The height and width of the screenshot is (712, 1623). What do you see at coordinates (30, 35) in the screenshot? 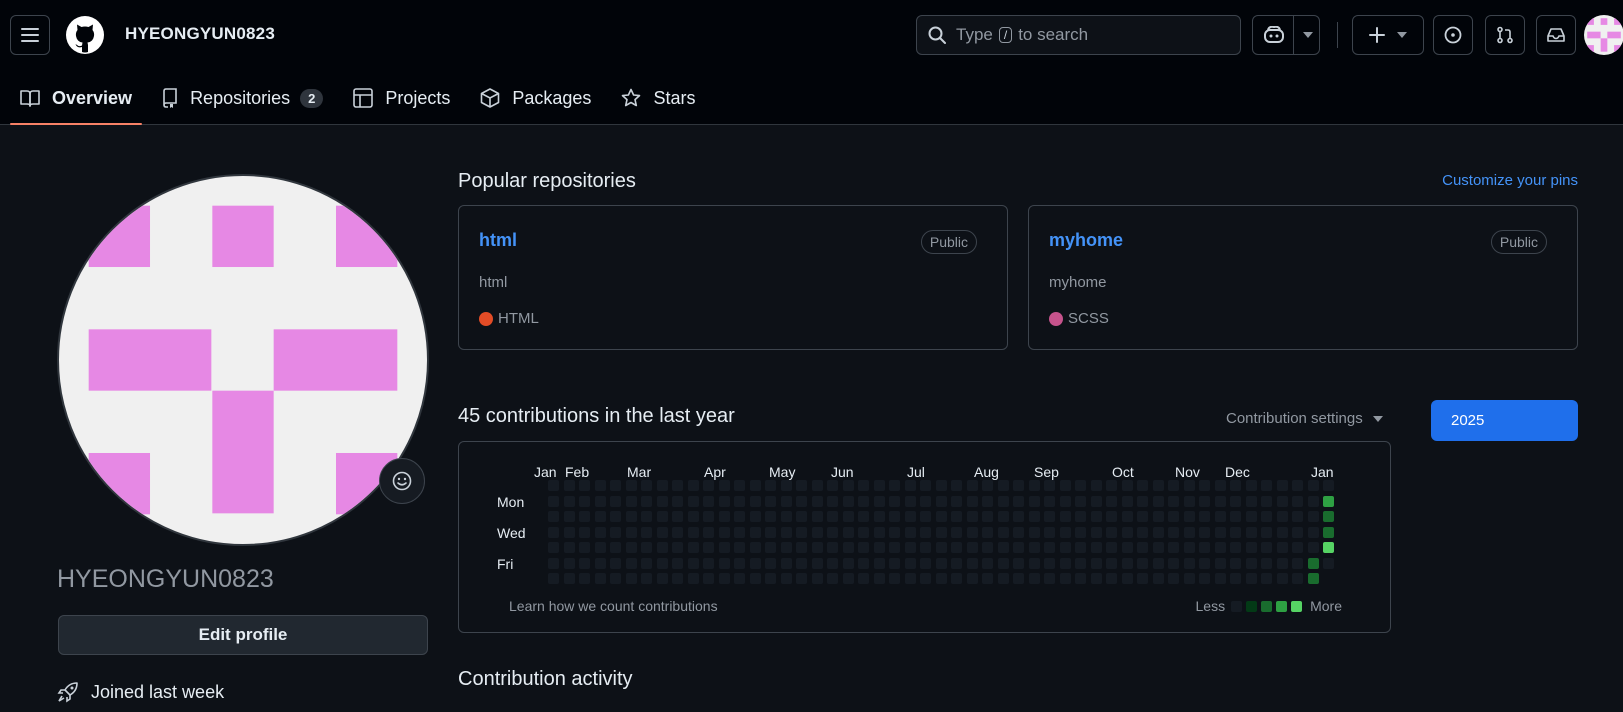
I see `menu-button` at bounding box center [30, 35].